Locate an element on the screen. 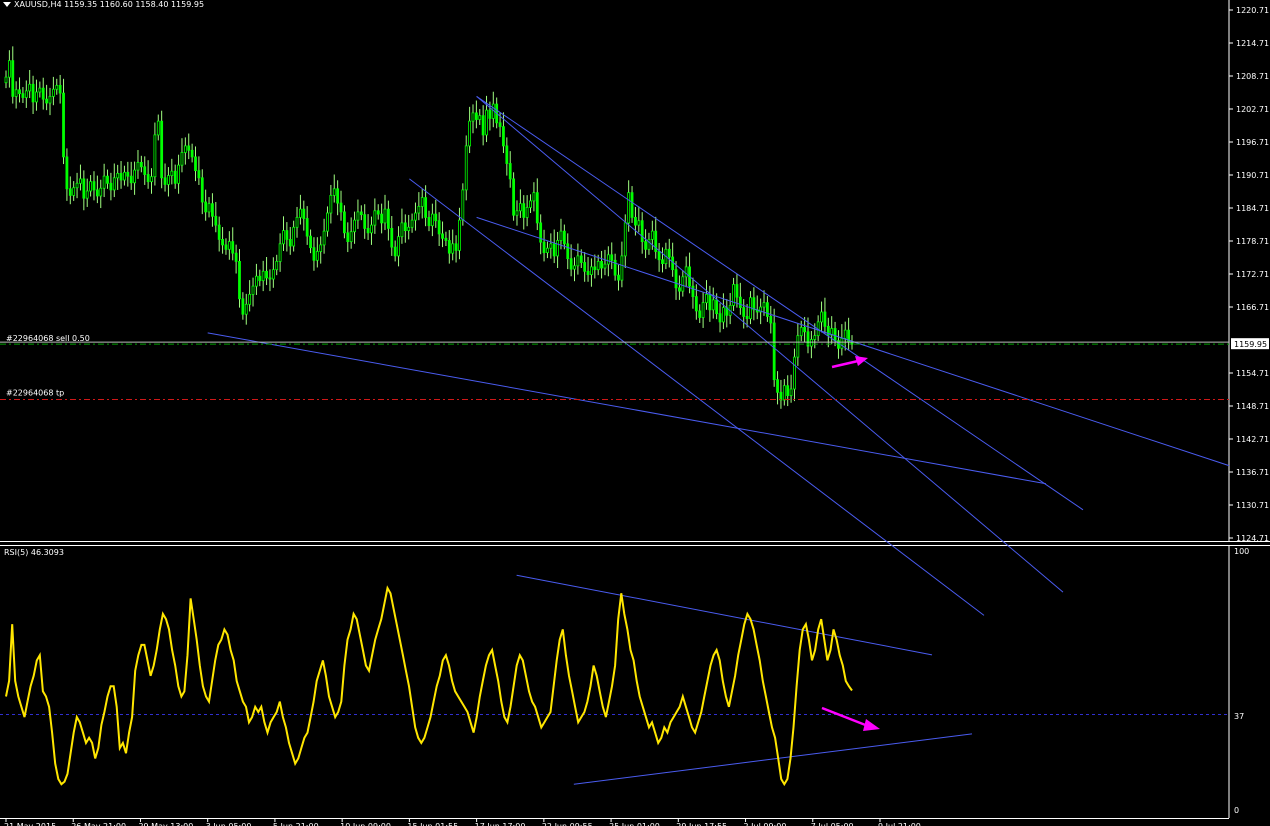 This screenshot has width=1270, height=826. price-tick-label: 1208.71 is located at coordinates (1252, 76).